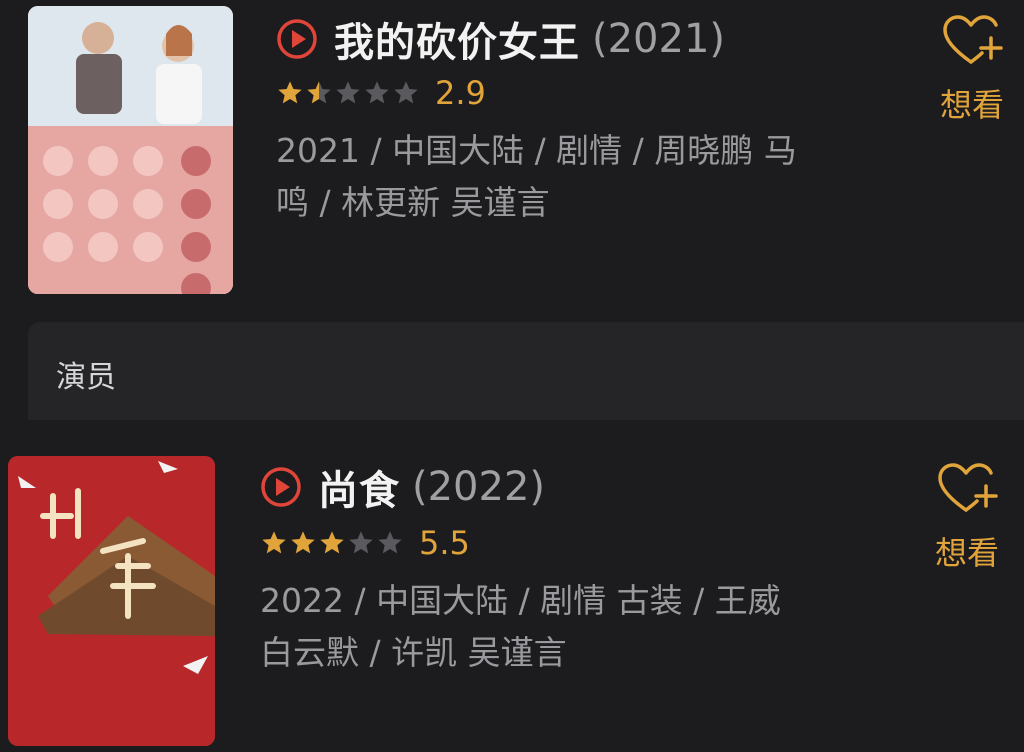  What do you see at coordinates (659, 39) in the screenshot?
I see `movie-year: (2021)` at bounding box center [659, 39].